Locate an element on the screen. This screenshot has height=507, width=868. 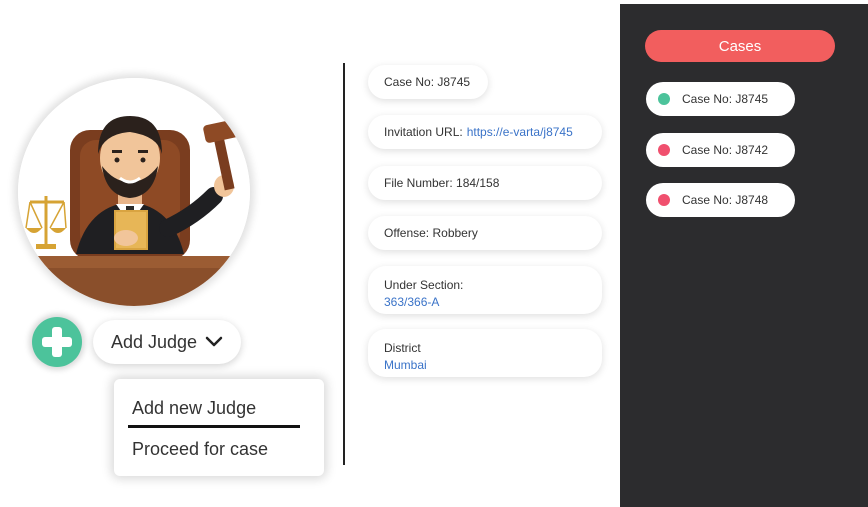
file-number-text: File Number: 184/158 is located at coordinates (442, 183).